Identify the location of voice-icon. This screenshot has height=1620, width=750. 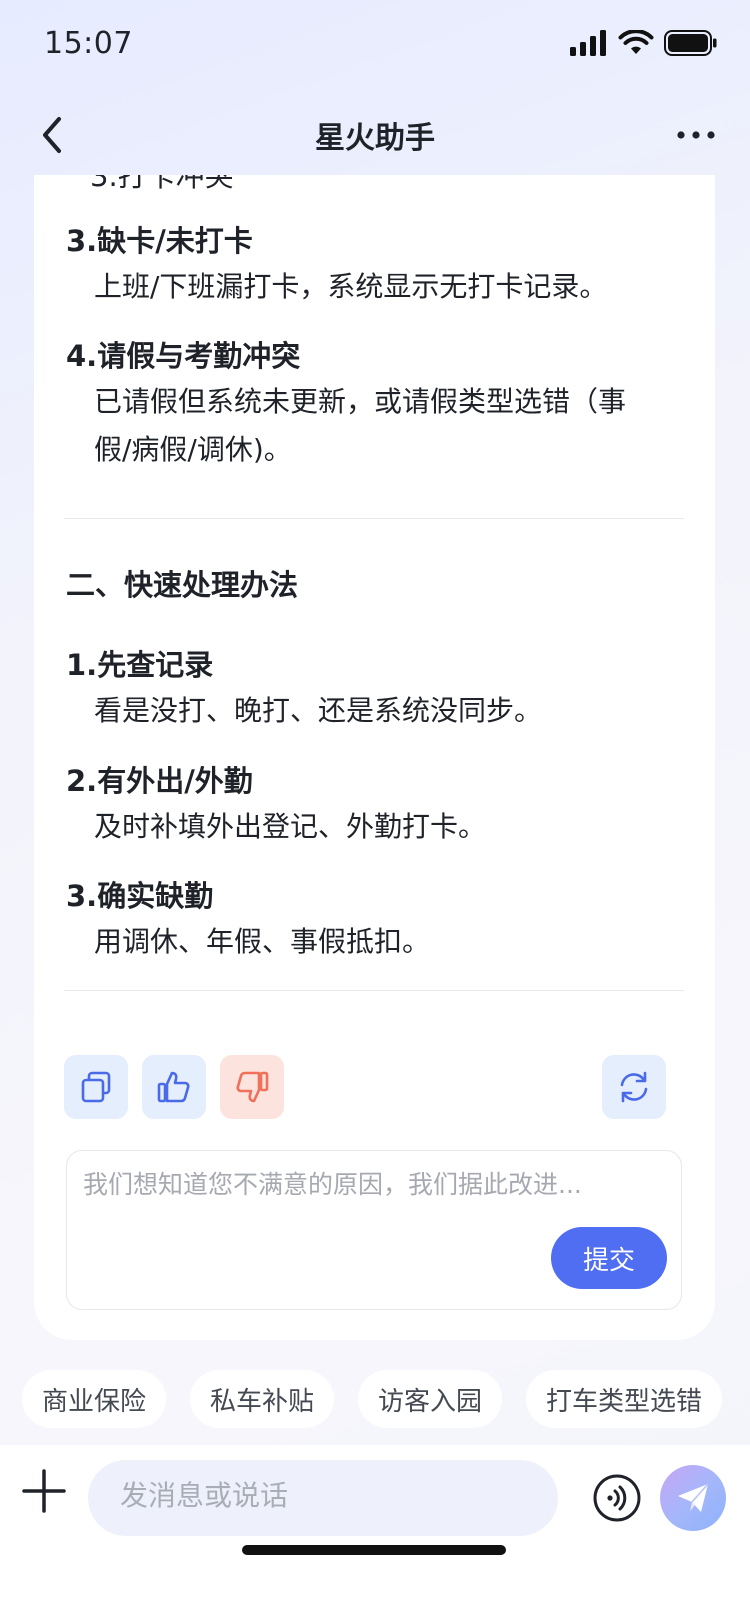
(617, 1498).